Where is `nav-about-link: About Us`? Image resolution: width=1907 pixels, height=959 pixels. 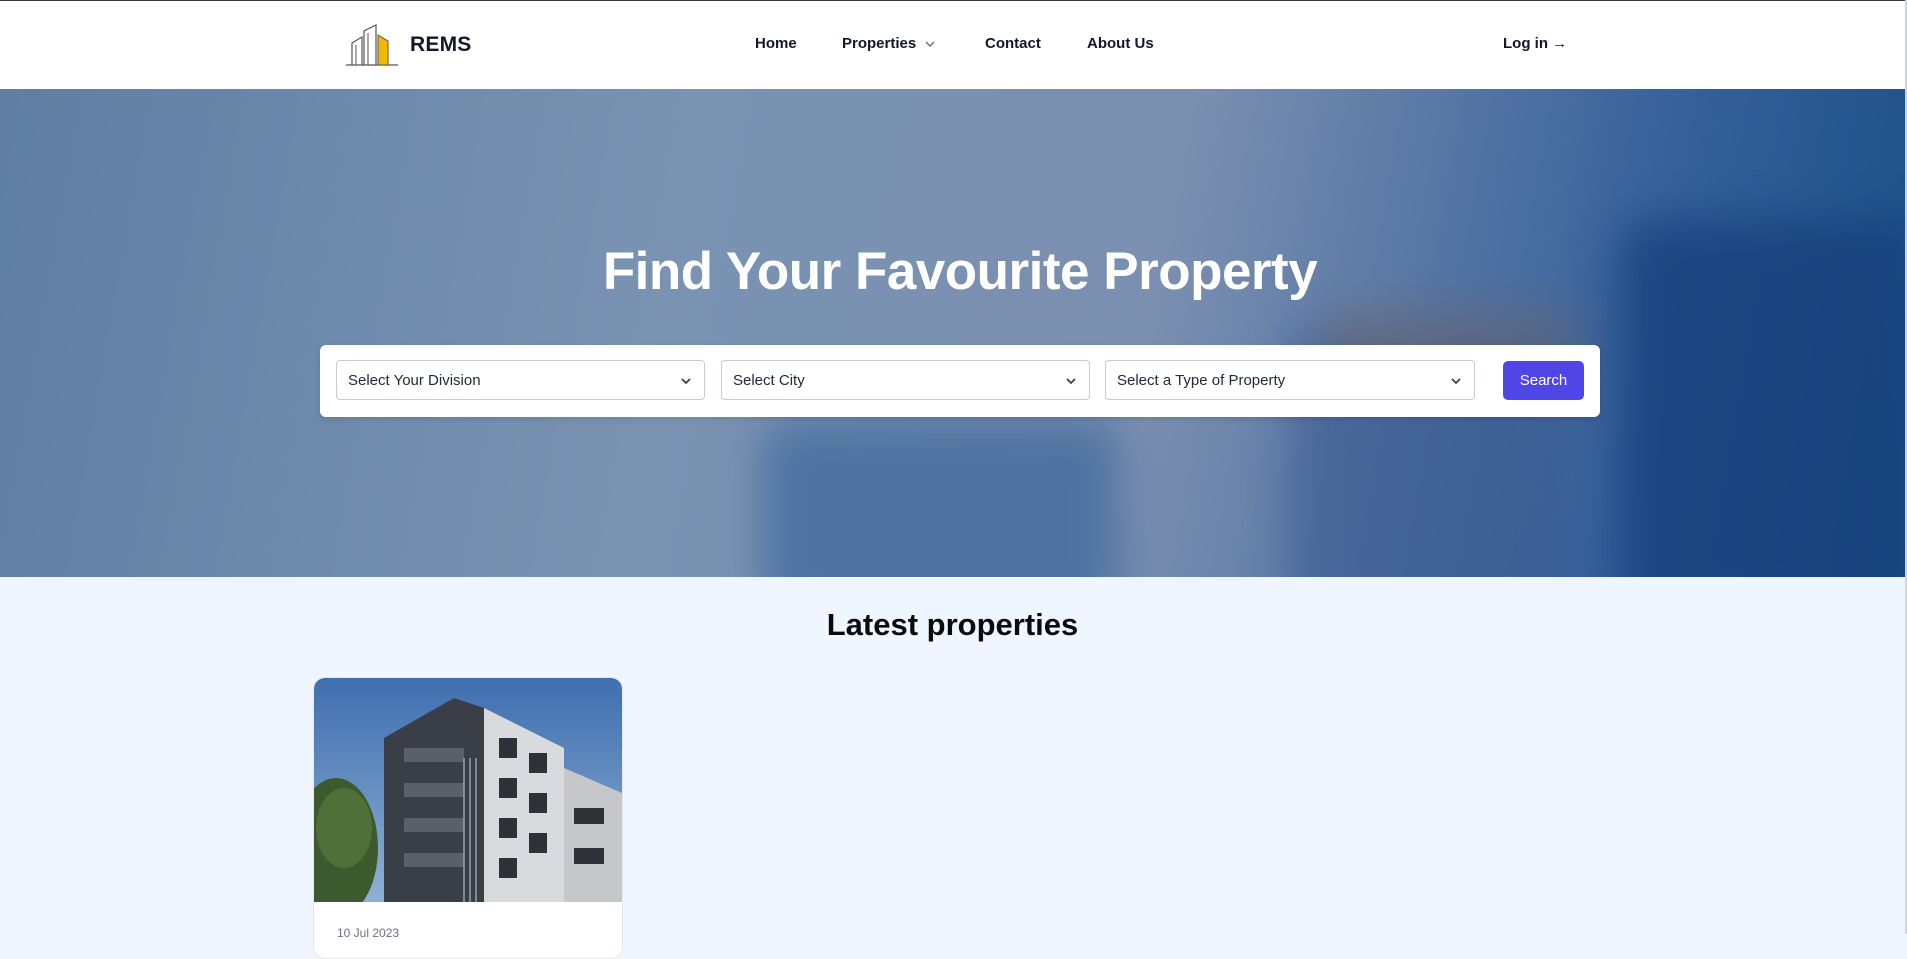
nav-about-link: About Us is located at coordinates (1120, 44).